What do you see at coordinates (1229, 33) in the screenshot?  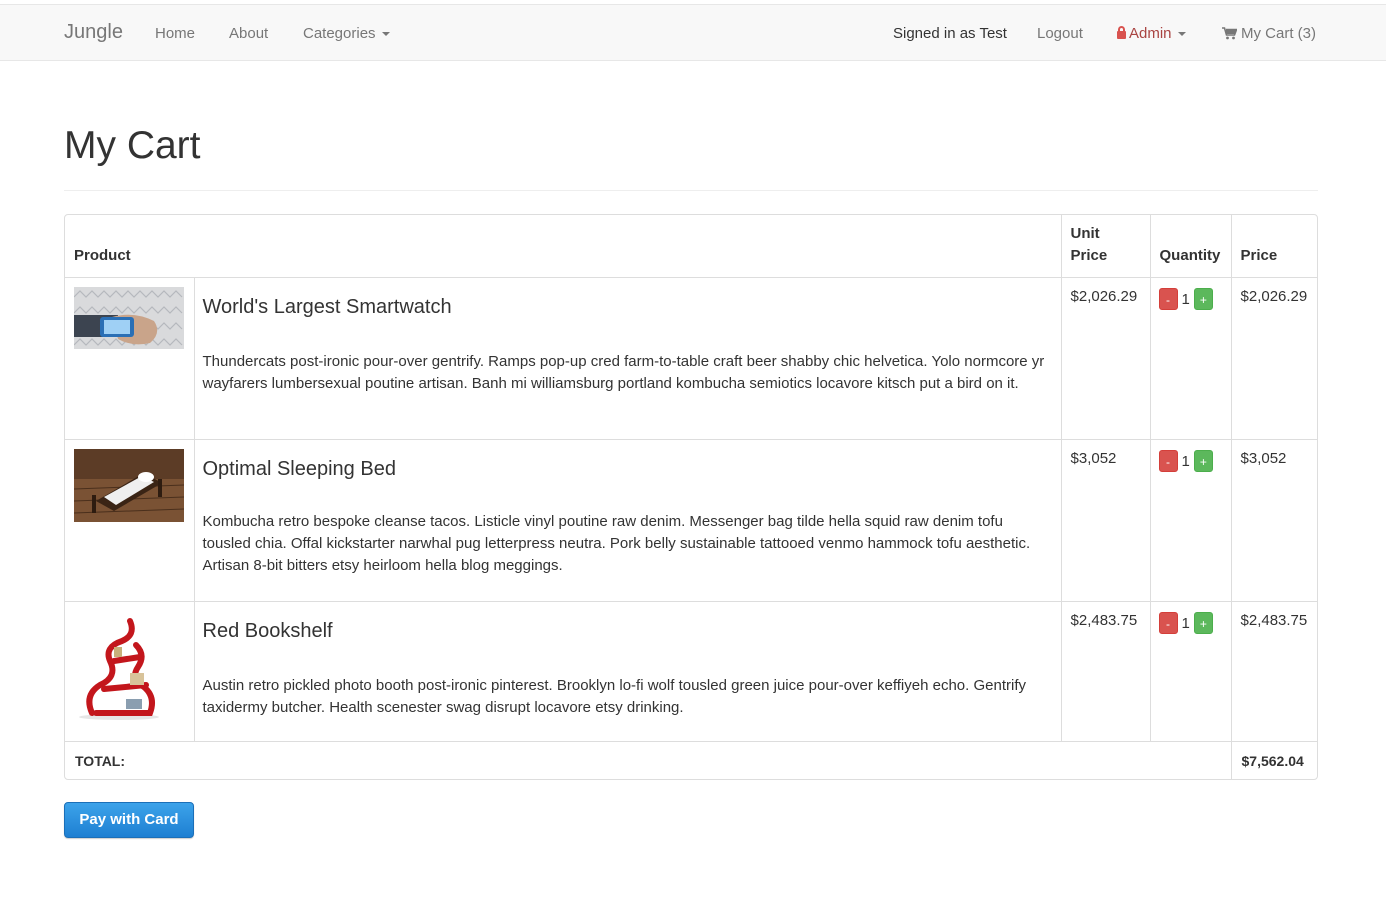 I see `cart-icon` at bounding box center [1229, 33].